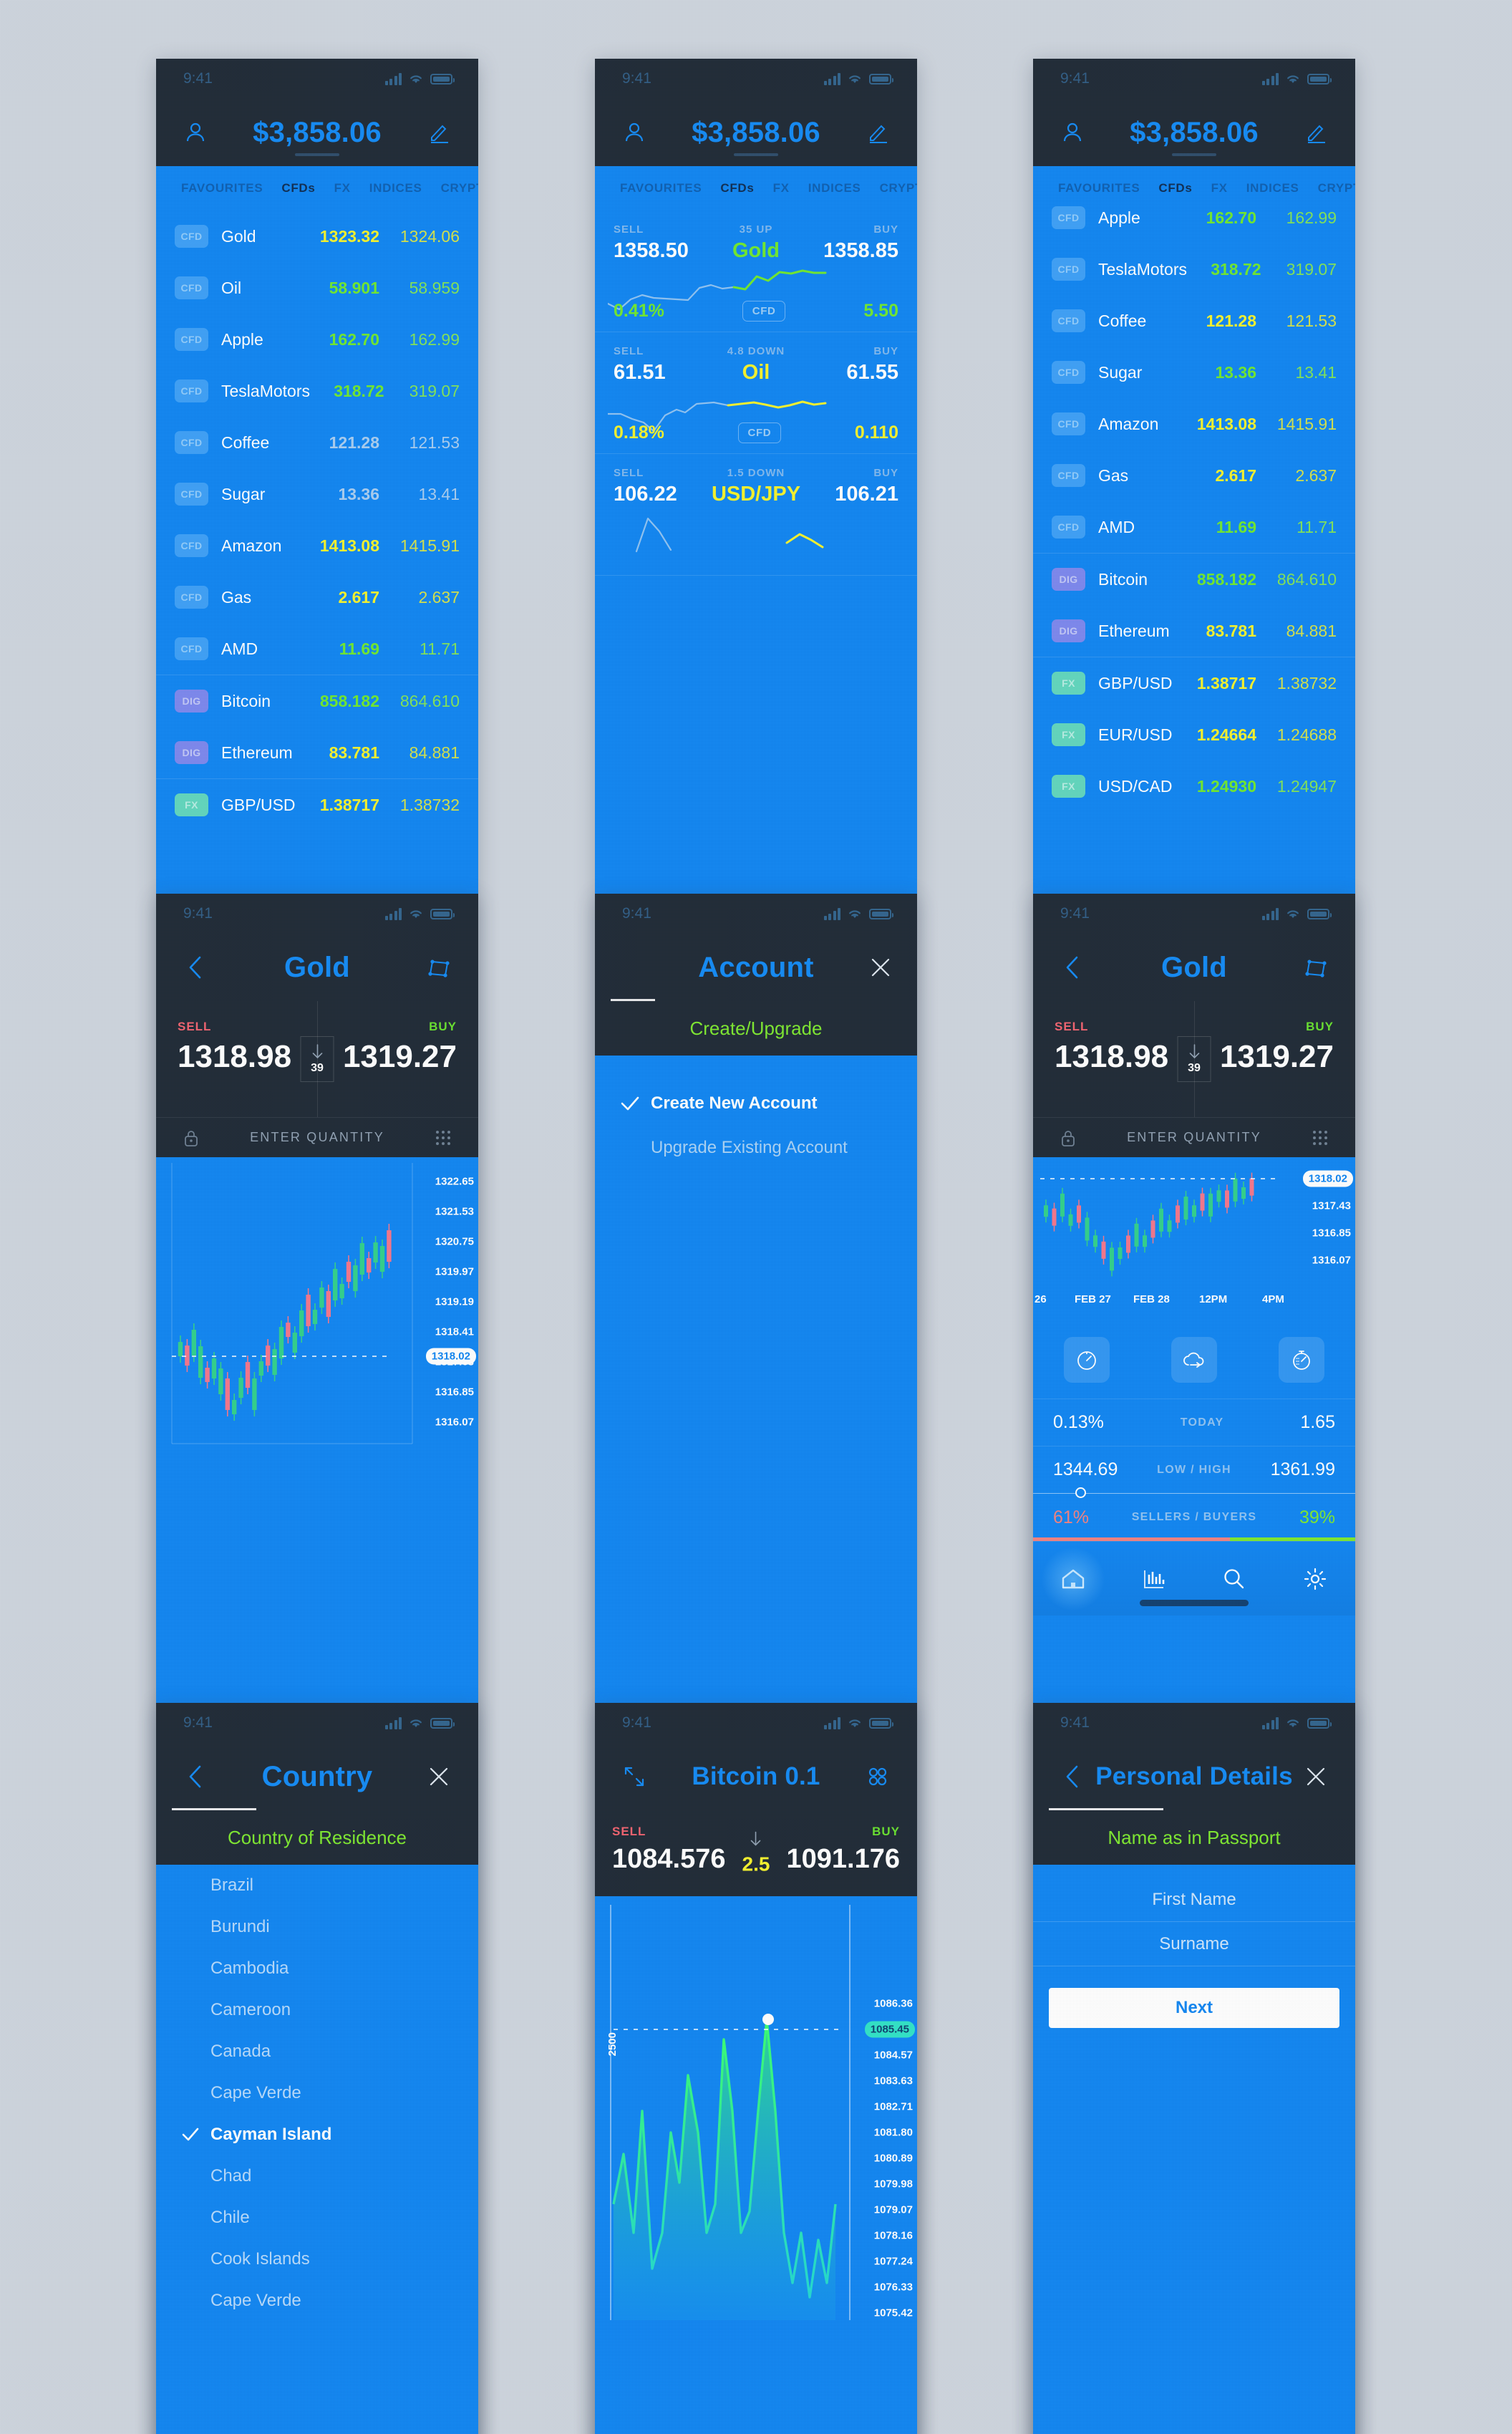 This screenshot has width=1512, height=2434. I want to click on arrow-down-icon, so click(756, 1839).